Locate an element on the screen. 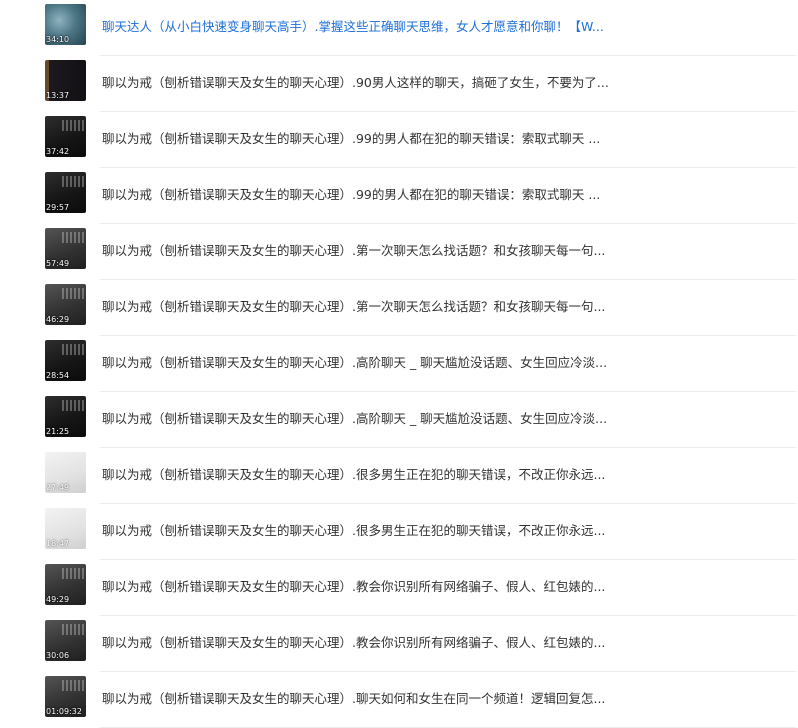  video-thumbnail: 29:57 is located at coordinates (65, 192).